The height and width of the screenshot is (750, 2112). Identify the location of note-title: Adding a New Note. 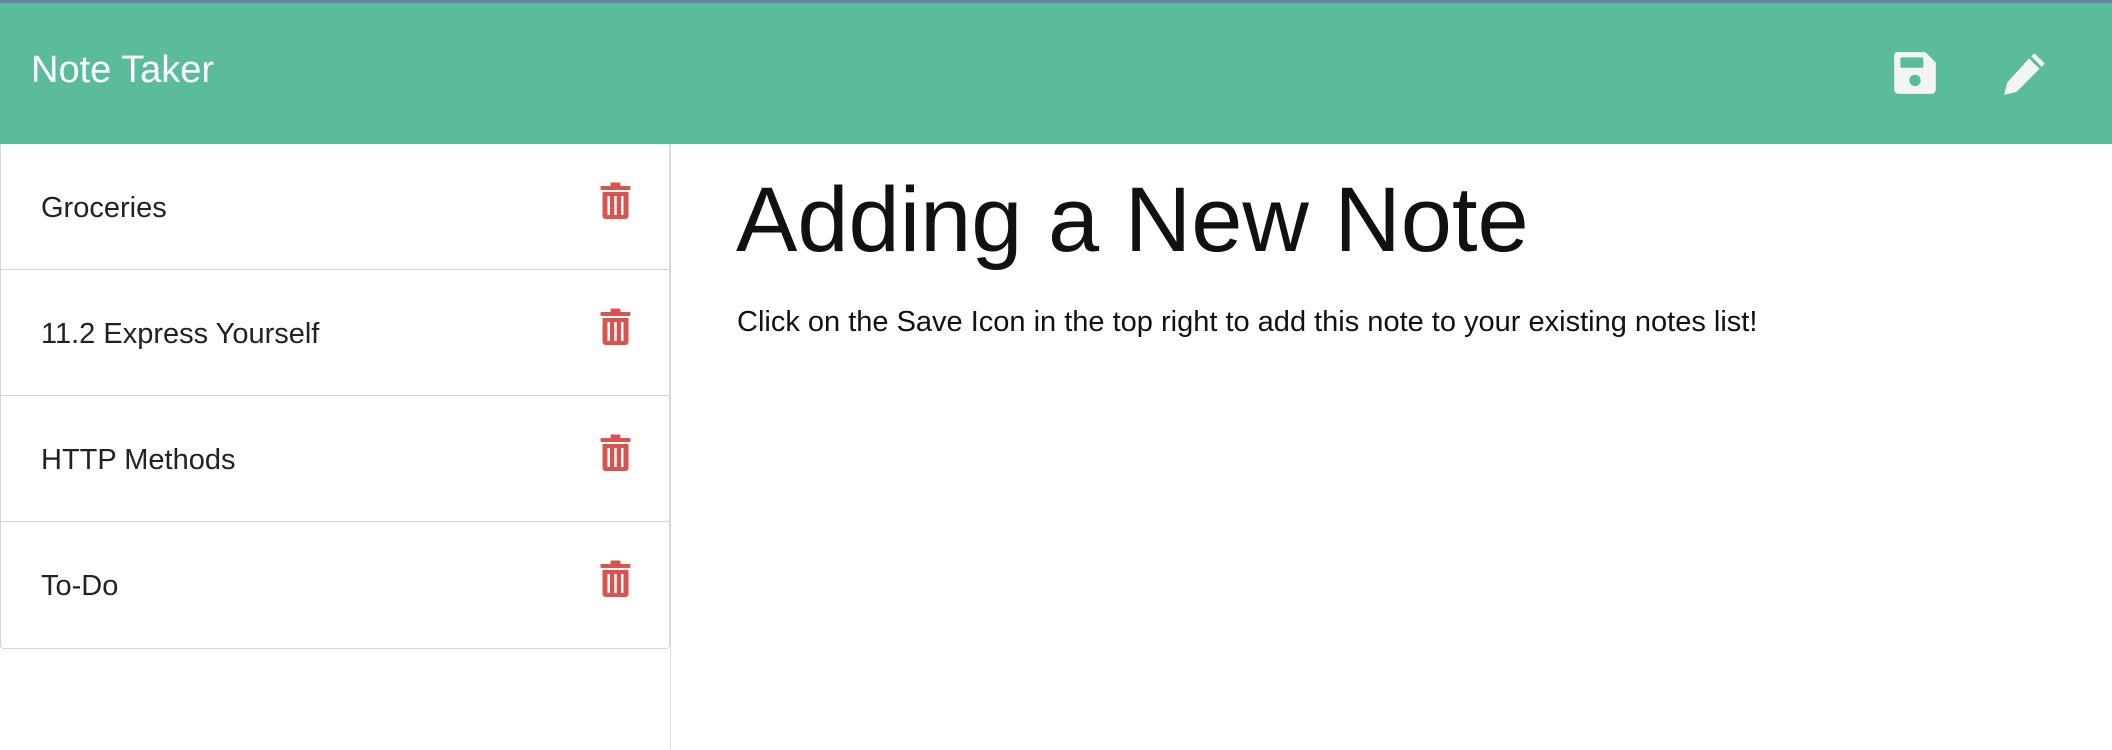
(1132, 220).